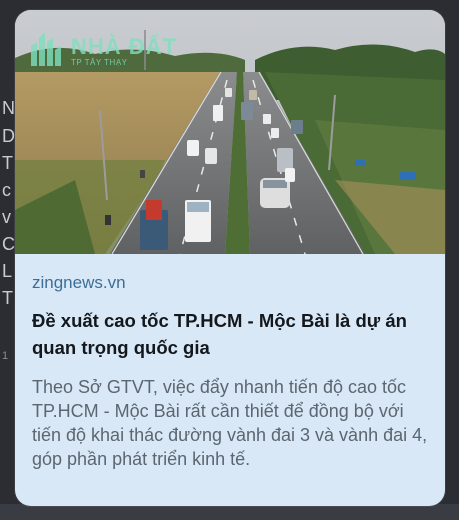 This screenshot has width=459, height=520. What do you see at coordinates (8, 244) in the screenshot?
I see `bg-letter: C` at bounding box center [8, 244].